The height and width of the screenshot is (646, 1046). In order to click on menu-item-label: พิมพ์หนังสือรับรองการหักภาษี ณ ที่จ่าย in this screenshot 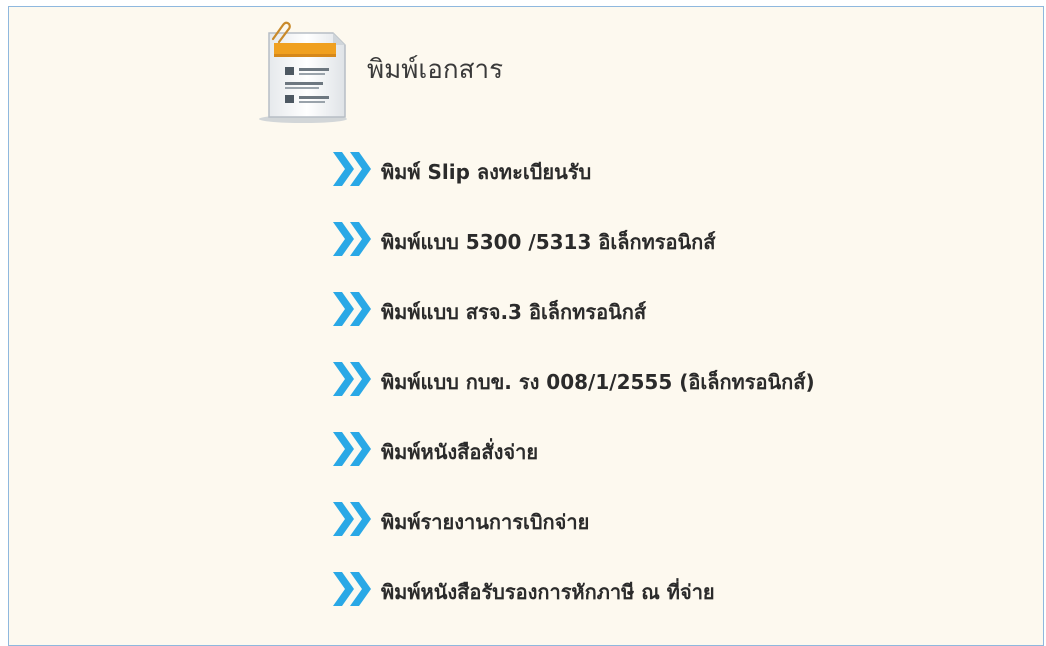, I will do `click(548, 592)`.